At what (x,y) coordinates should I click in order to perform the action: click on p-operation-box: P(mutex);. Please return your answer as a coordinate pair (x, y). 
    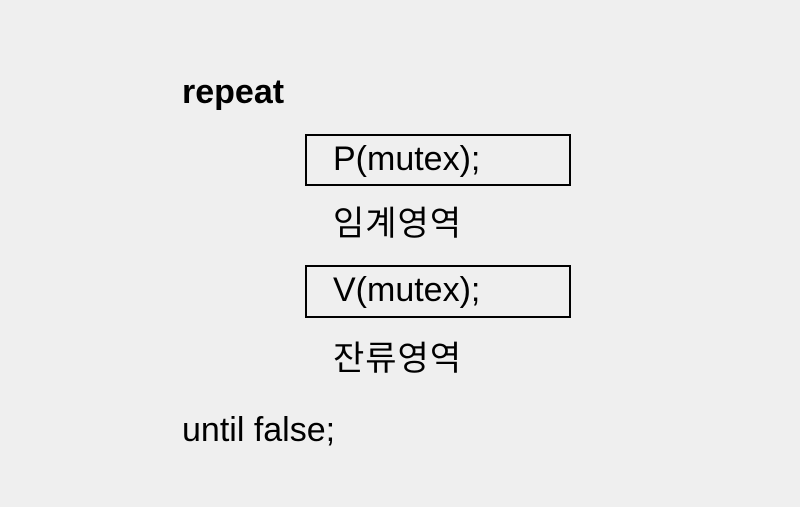
    Looking at the image, I should click on (438, 160).